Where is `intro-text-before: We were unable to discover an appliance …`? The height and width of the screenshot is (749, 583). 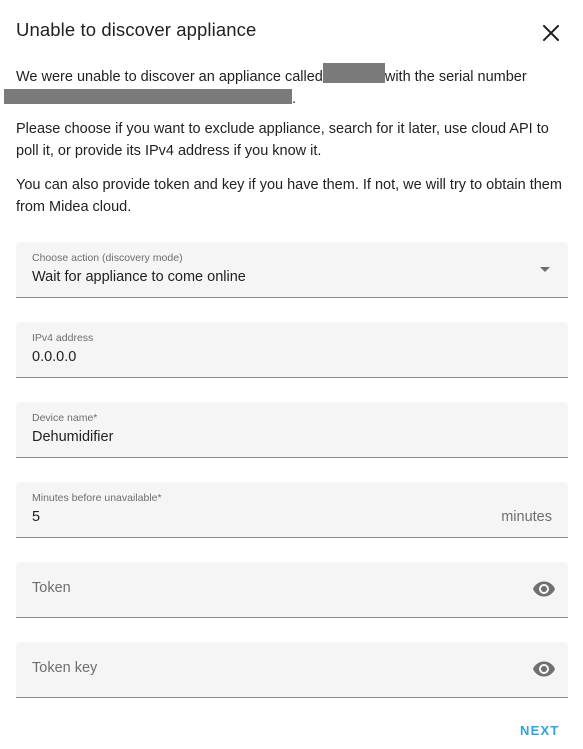
intro-text-before: We were unable to discover an appliance … is located at coordinates (169, 77).